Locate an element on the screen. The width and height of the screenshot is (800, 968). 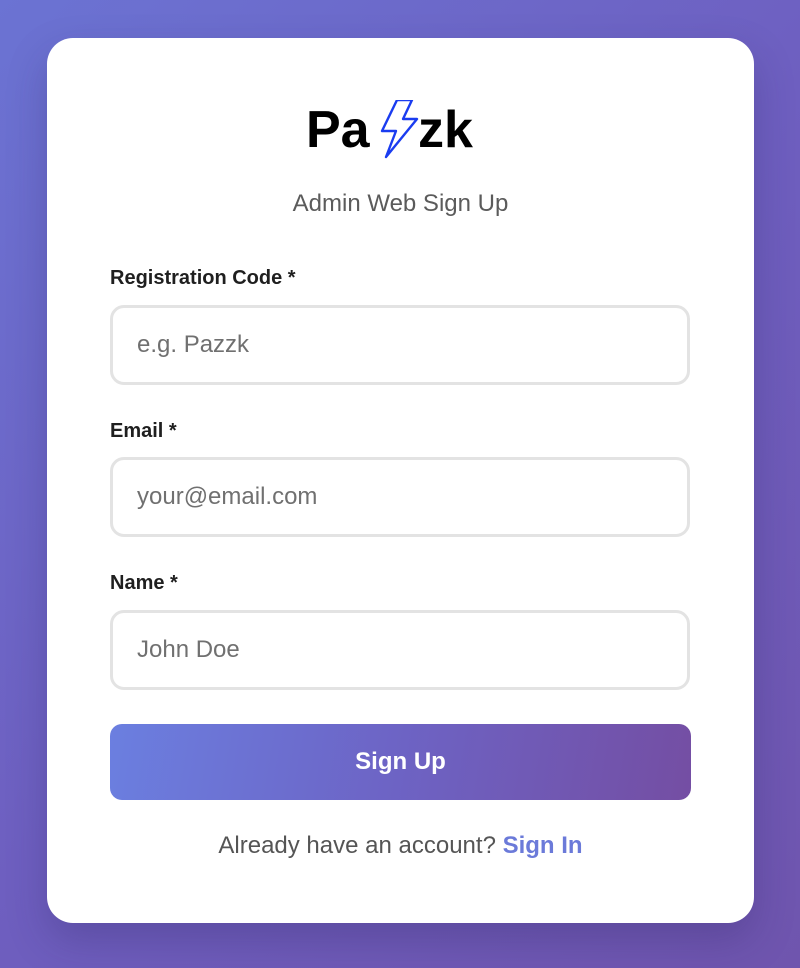
sign-up-button: Sign Up is located at coordinates (400, 762).